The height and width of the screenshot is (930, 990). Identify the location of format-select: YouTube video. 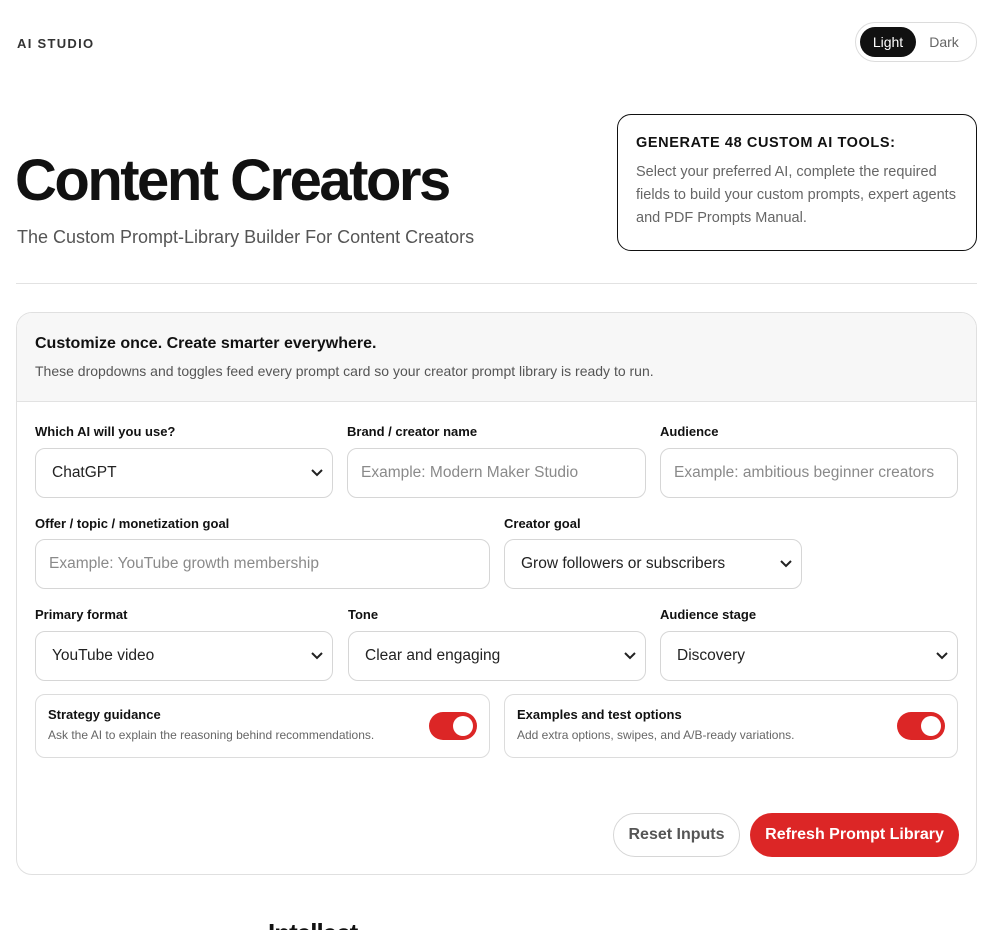
(184, 656).